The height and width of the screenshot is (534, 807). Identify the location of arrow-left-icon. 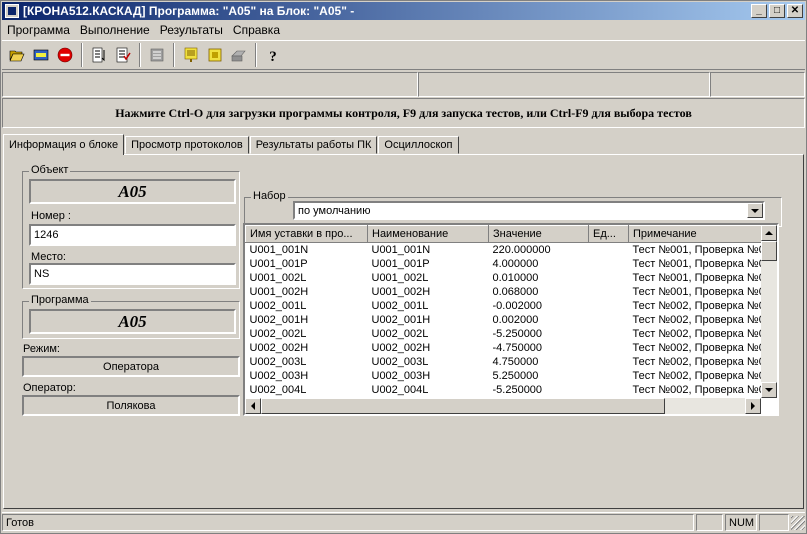
(253, 406).